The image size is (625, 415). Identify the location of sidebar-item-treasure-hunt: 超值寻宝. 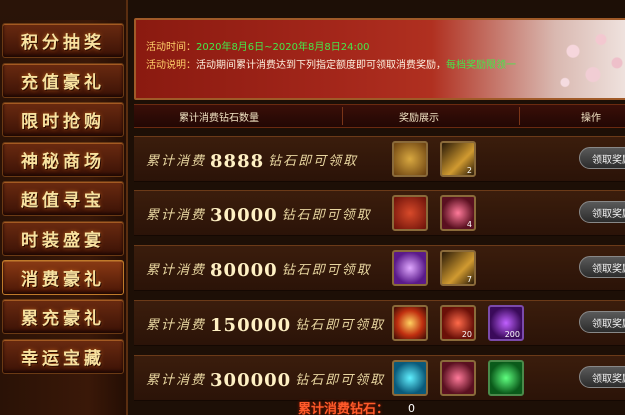
(63, 198).